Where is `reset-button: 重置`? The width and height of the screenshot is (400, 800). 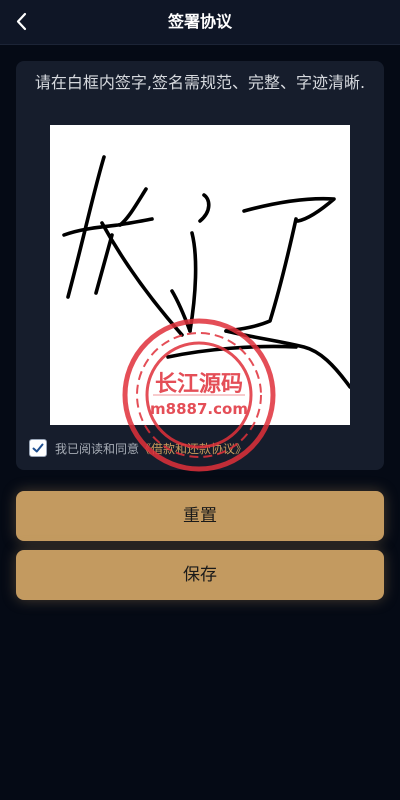 reset-button: 重置 is located at coordinates (200, 516).